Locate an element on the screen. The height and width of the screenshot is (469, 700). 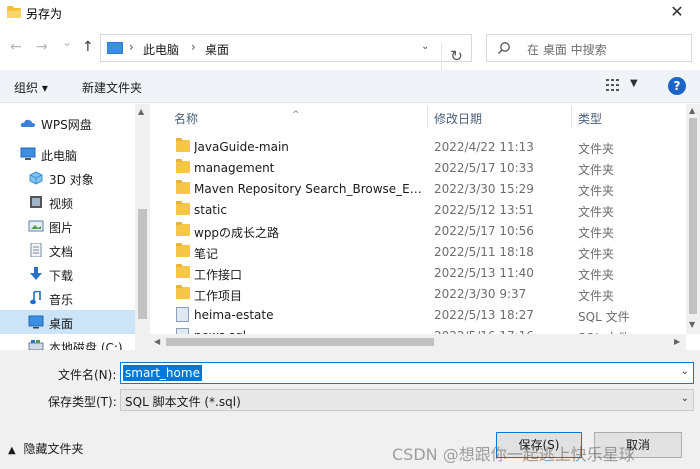
up-arrow-icon: ↑ is located at coordinates (88, 47).